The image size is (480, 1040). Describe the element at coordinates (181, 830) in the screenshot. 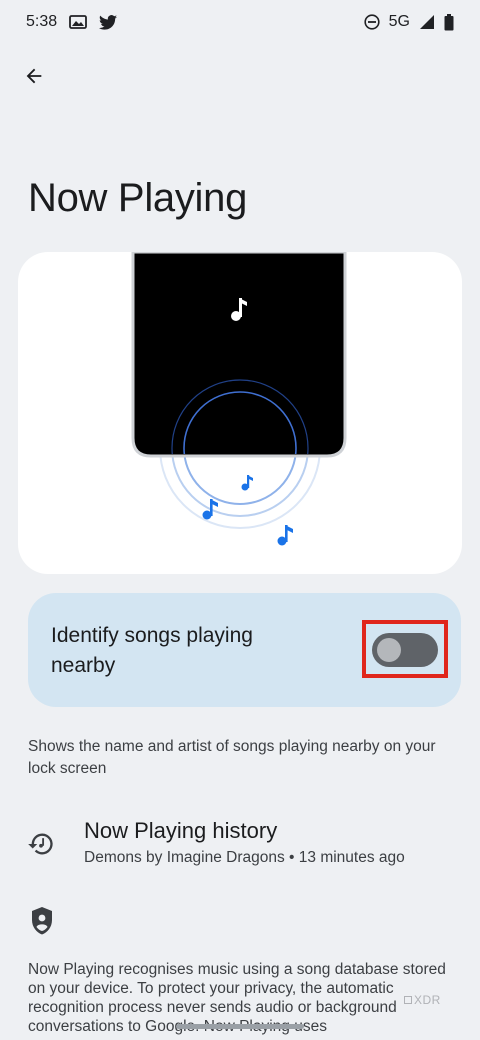

I see `history-title: Now Playing history` at that location.